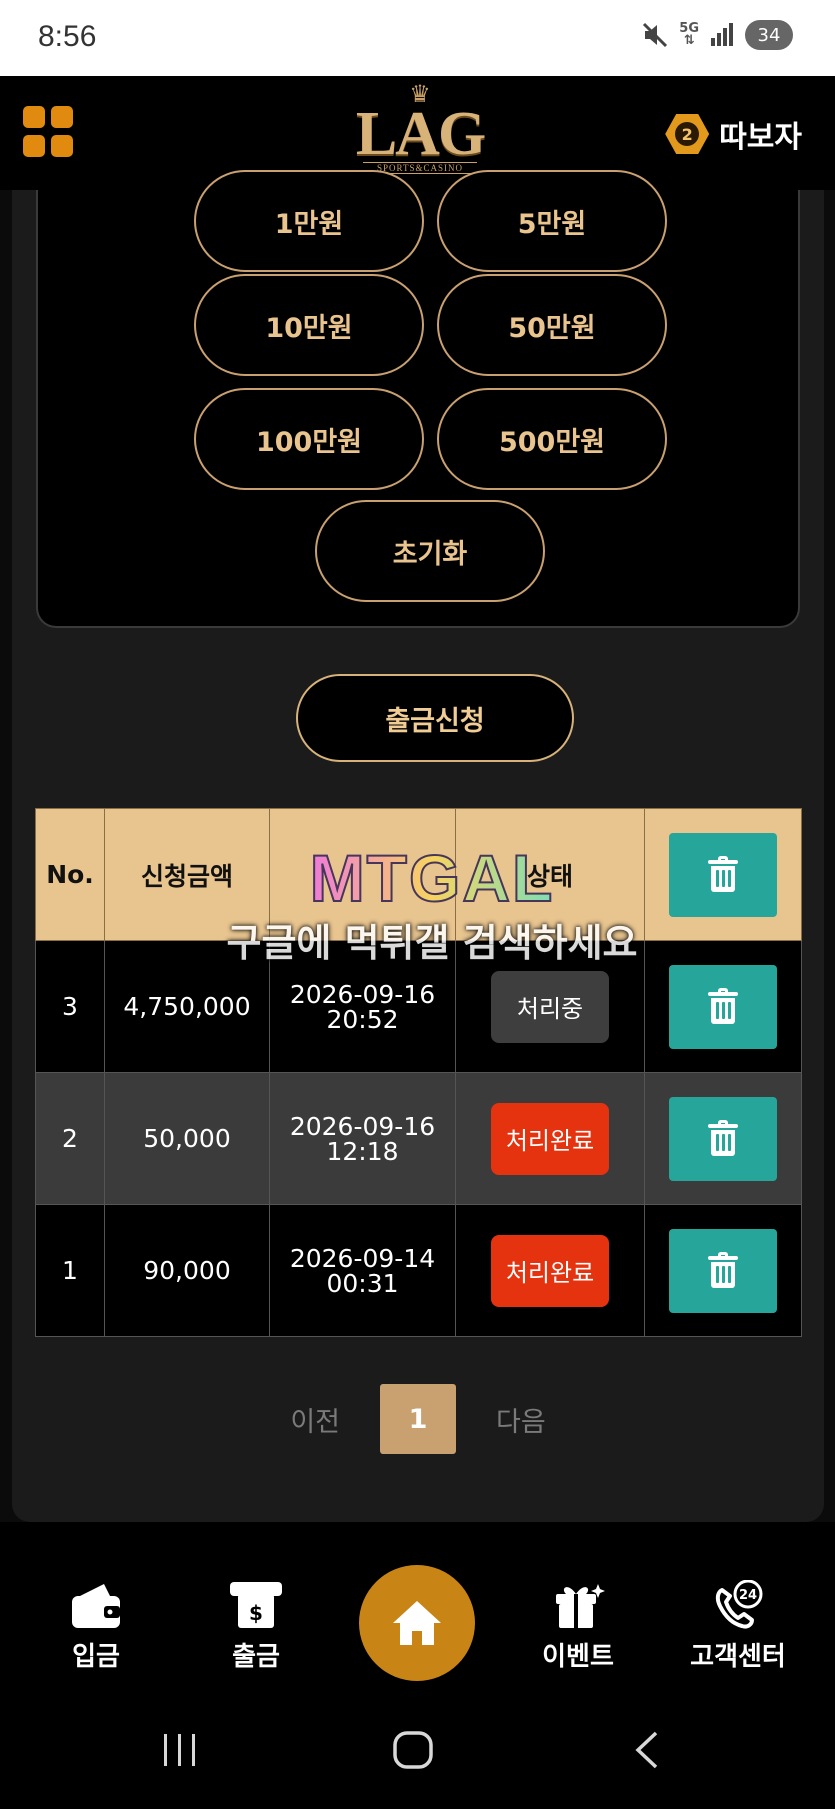  I want to click on table-row: 3 4,750,000 2026-09-16 20:52 처리중, so click(418, 1006).